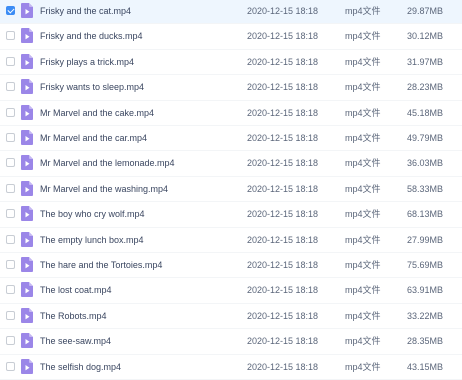  What do you see at coordinates (92, 214) in the screenshot?
I see `file-name: The boy who cry wolf.mp4` at bounding box center [92, 214].